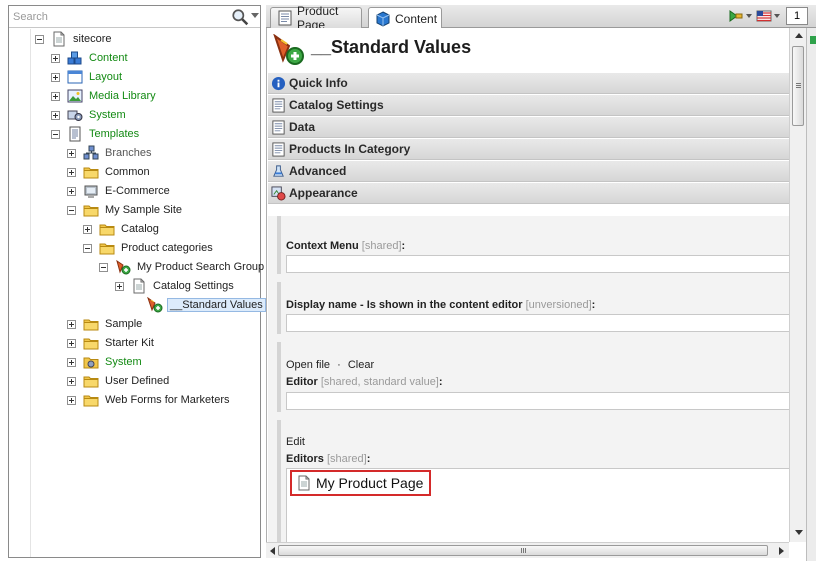 Image resolution: width=816 pixels, height=561 pixels. I want to click on section-appearance: Appearance, so click(528, 193).